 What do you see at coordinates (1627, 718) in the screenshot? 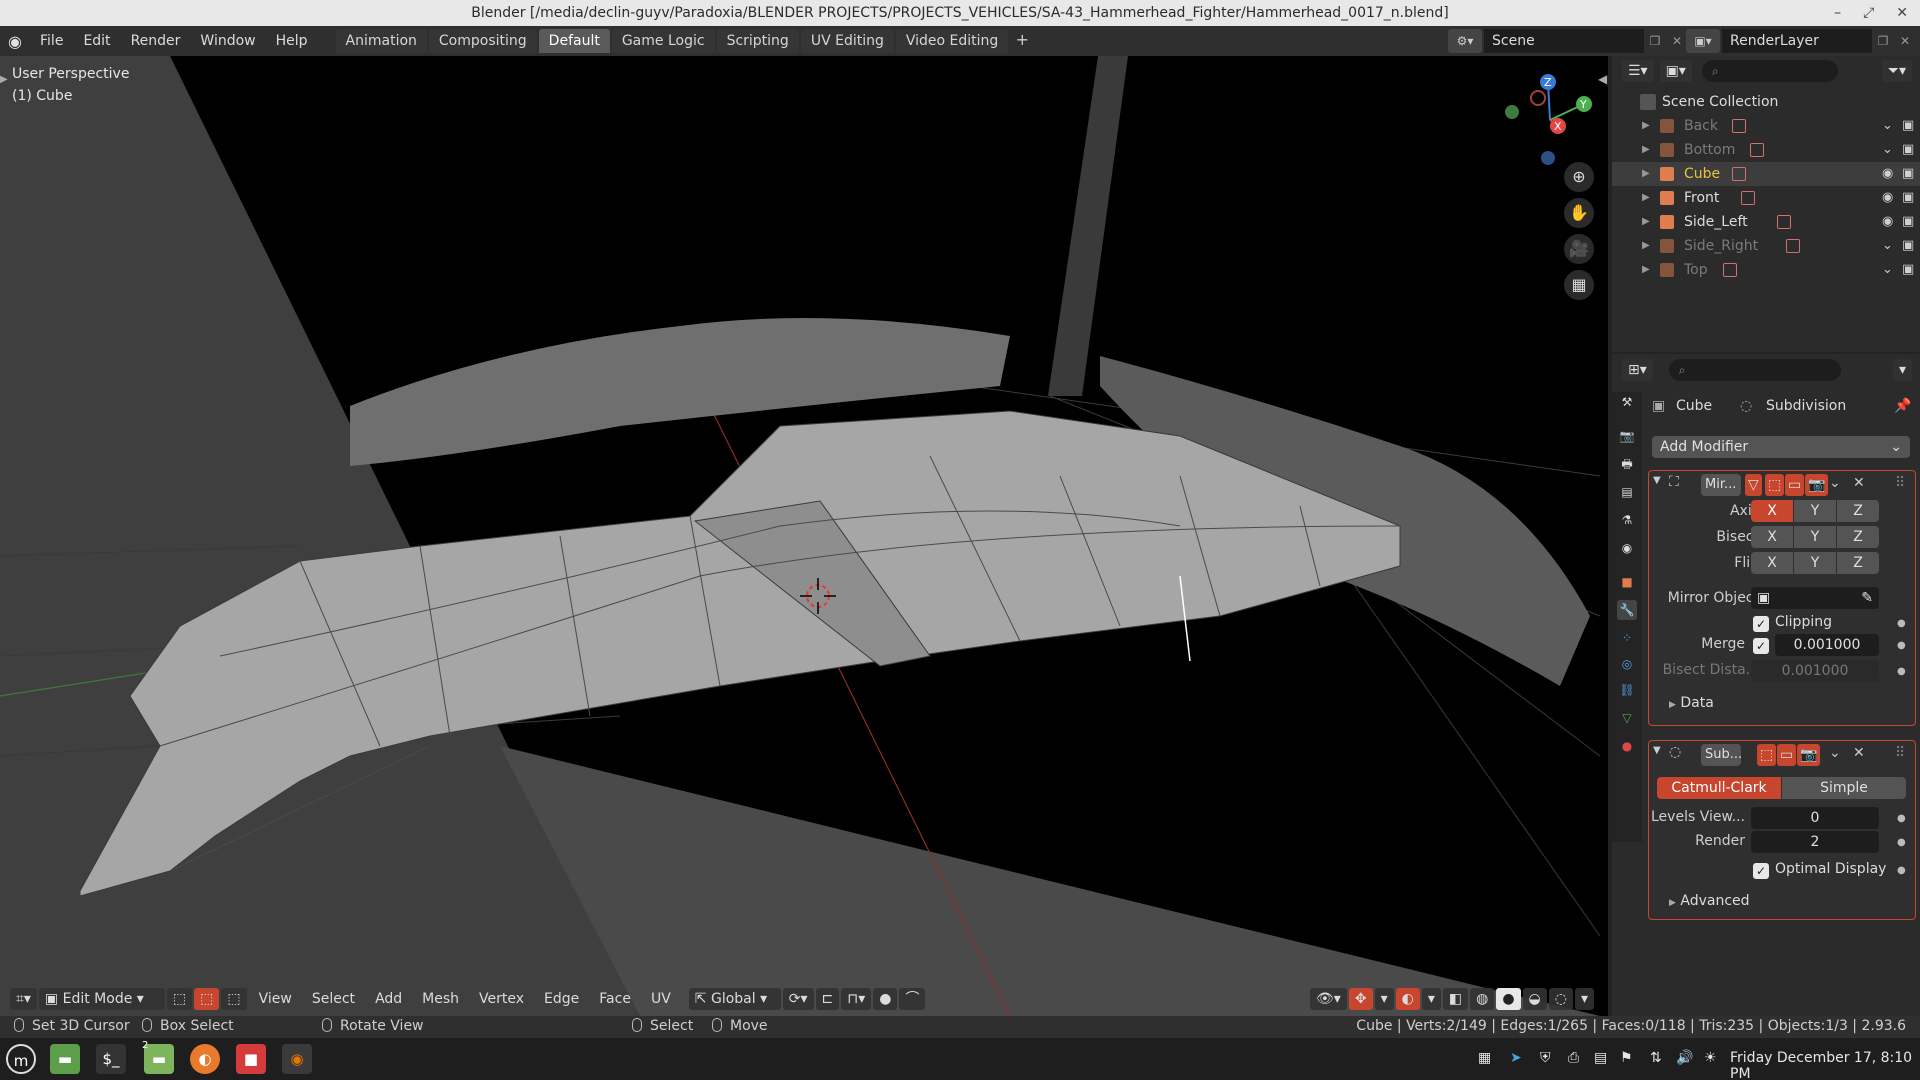
I see `data-tab-icon: ▽` at bounding box center [1627, 718].